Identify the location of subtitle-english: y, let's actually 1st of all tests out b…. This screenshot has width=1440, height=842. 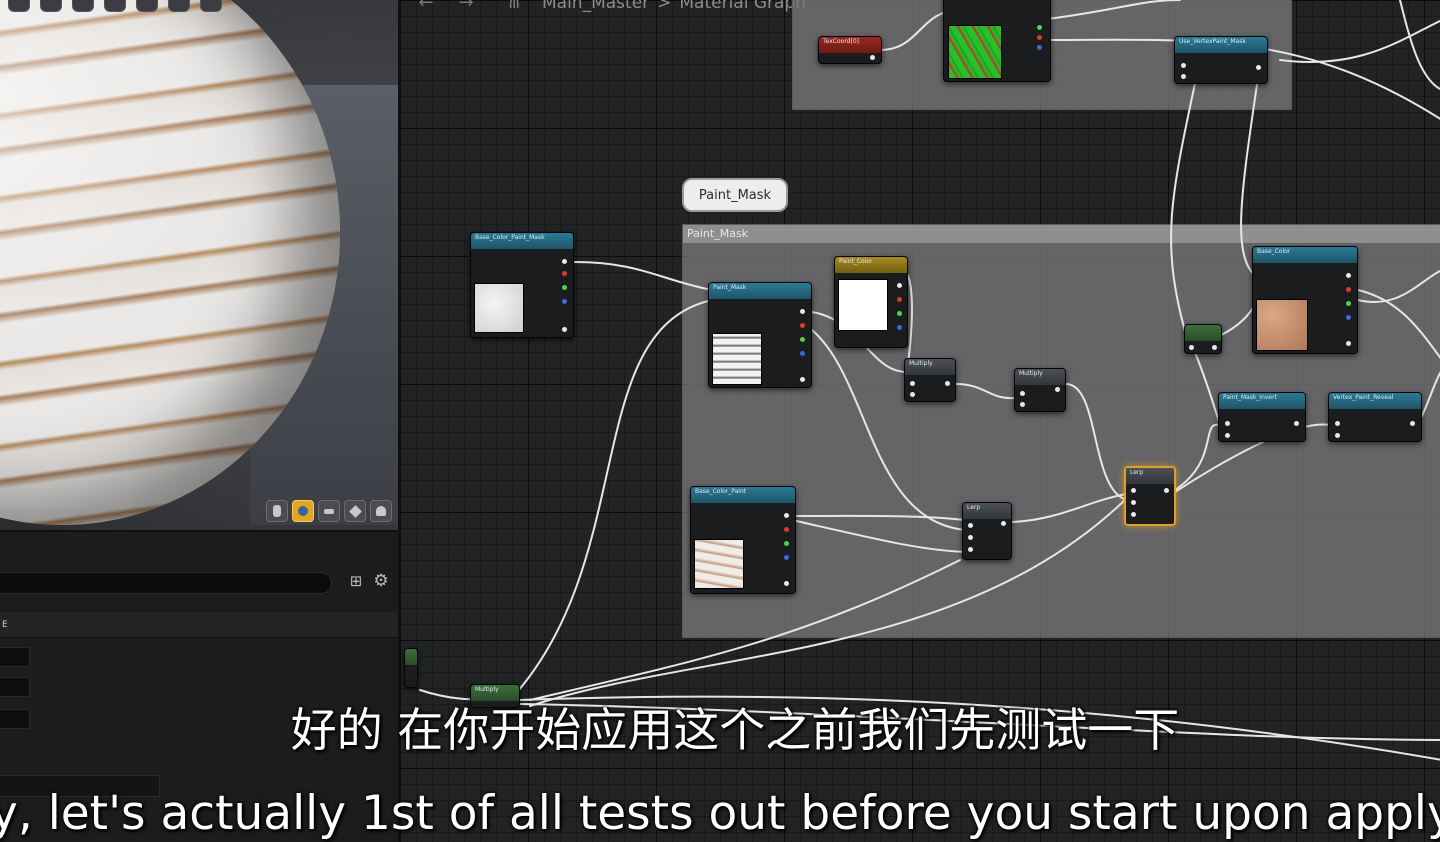
(720, 813).